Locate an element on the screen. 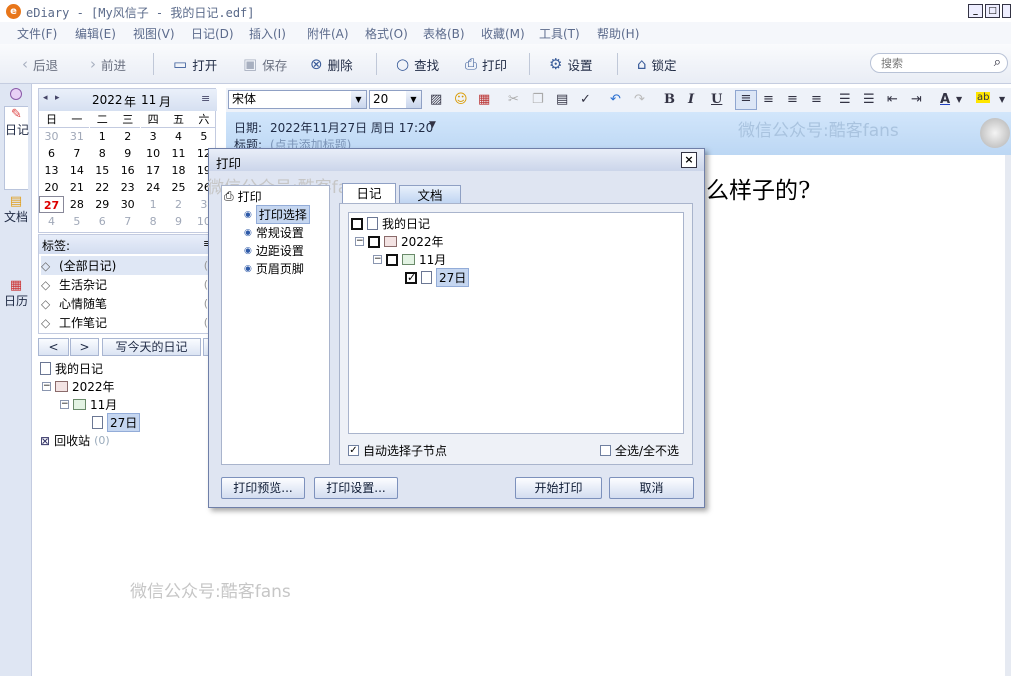 The height and width of the screenshot is (676, 1011). minimize-button: _ is located at coordinates (975, 11).